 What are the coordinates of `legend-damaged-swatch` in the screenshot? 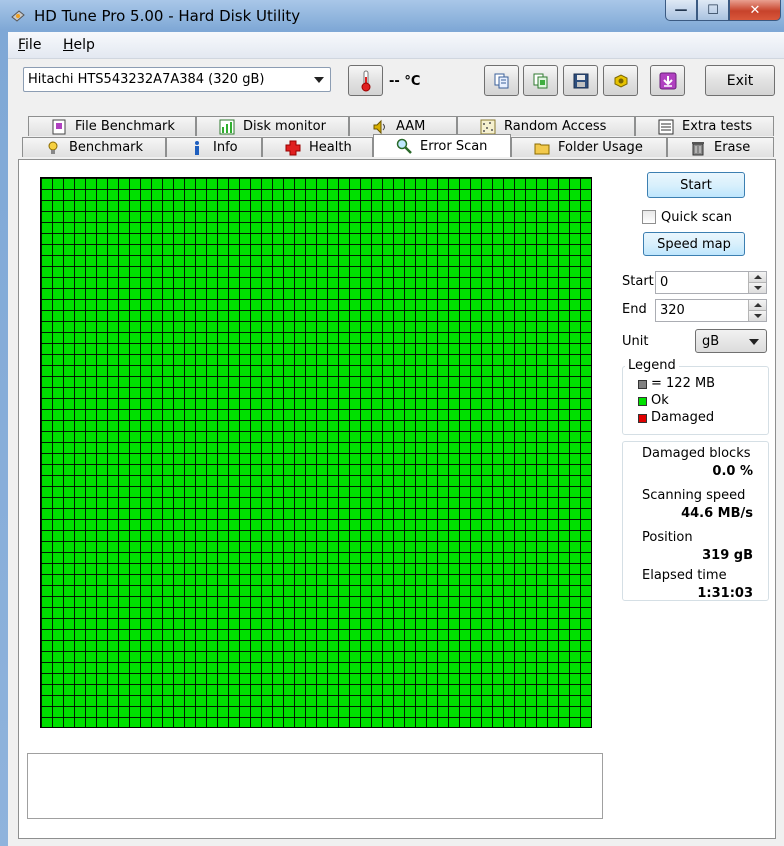 It's located at (642, 418).